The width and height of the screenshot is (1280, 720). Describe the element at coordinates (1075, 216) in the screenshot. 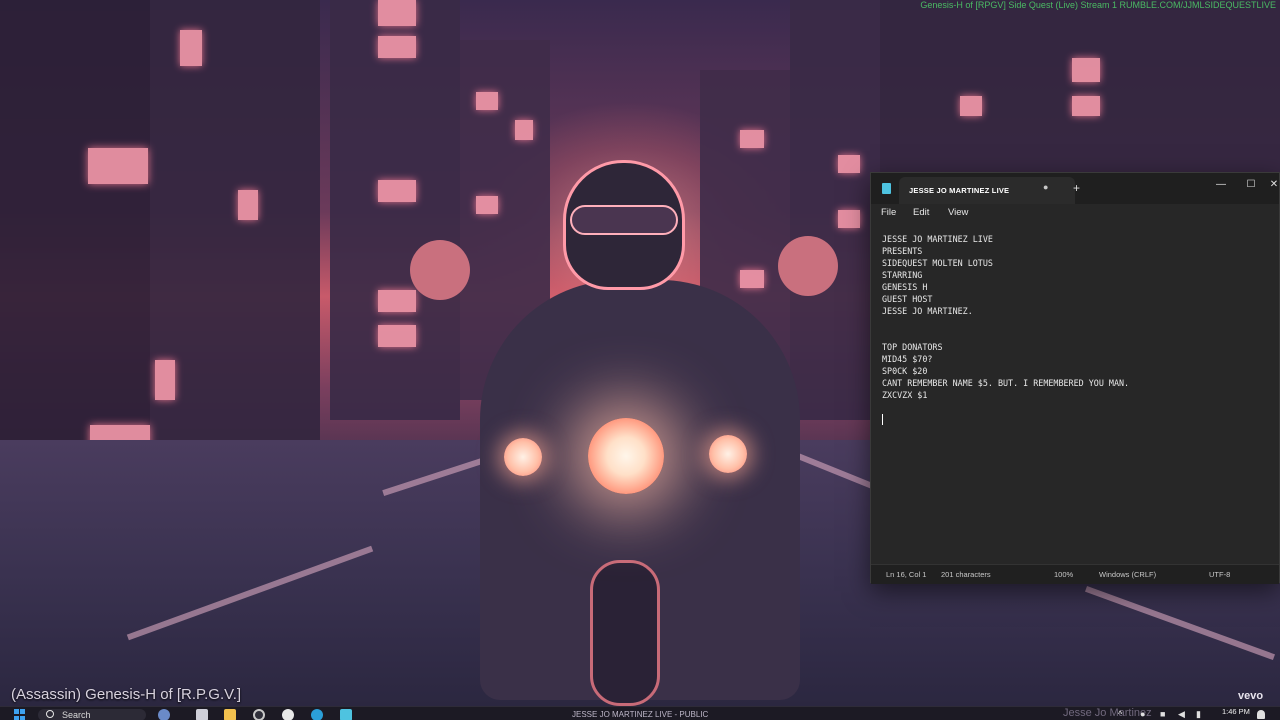

I see `notepad-menubar` at that location.